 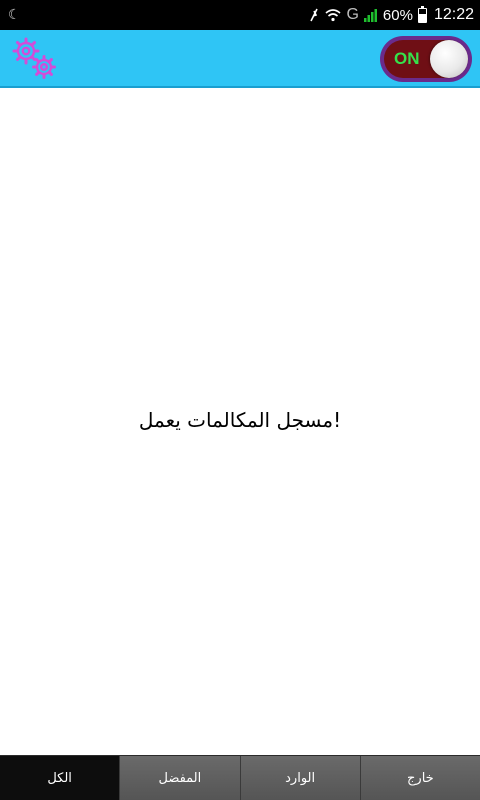 What do you see at coordinates (407, 58) in the screenshot?
I see `toggle-label: ON` at bounding box center [407, 58].